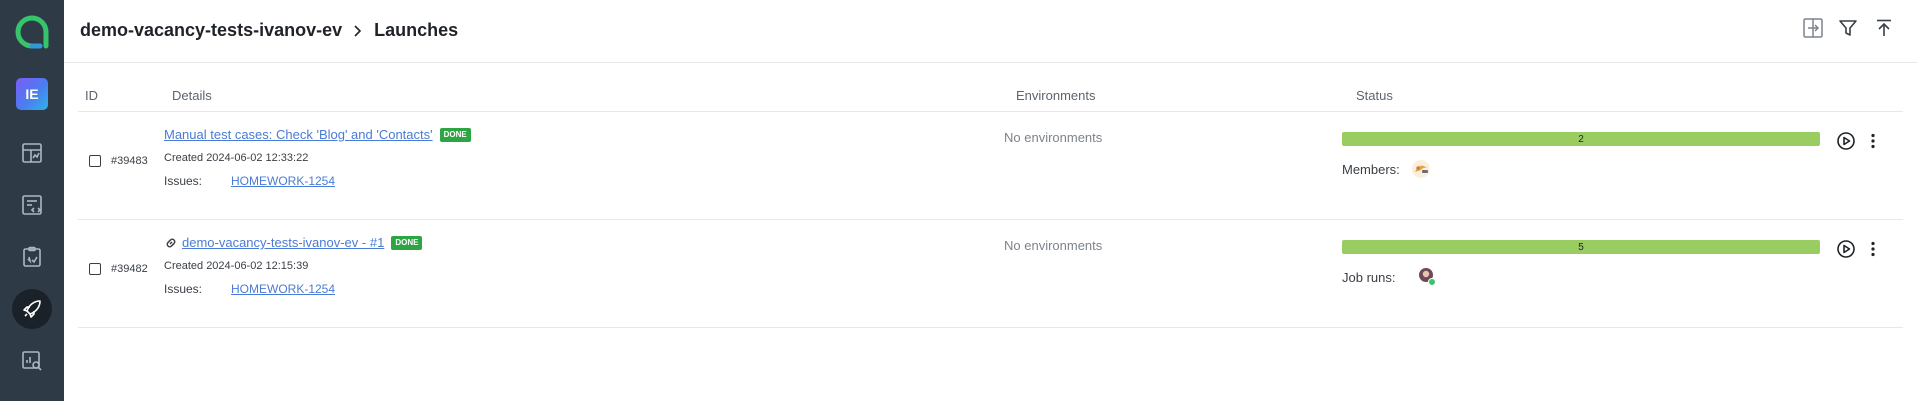 The height and width of the screenshot is (401, 1917). I want to click on column-header-id: ID, so click(91, 95).